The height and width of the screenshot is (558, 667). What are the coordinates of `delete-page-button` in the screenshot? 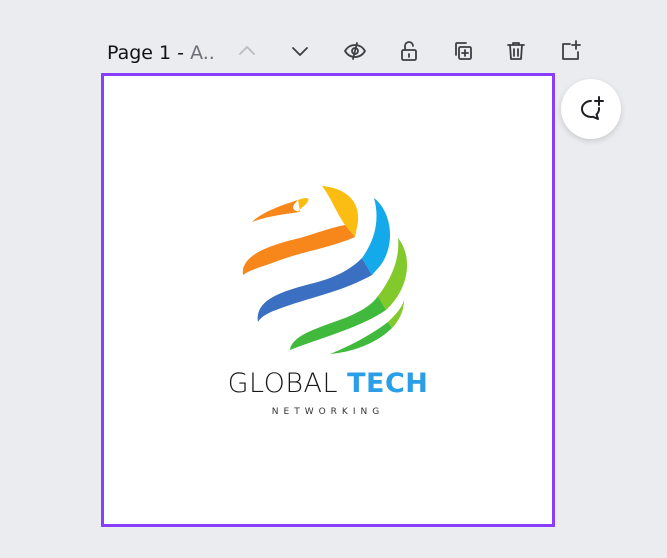 It's located at (516, 51).